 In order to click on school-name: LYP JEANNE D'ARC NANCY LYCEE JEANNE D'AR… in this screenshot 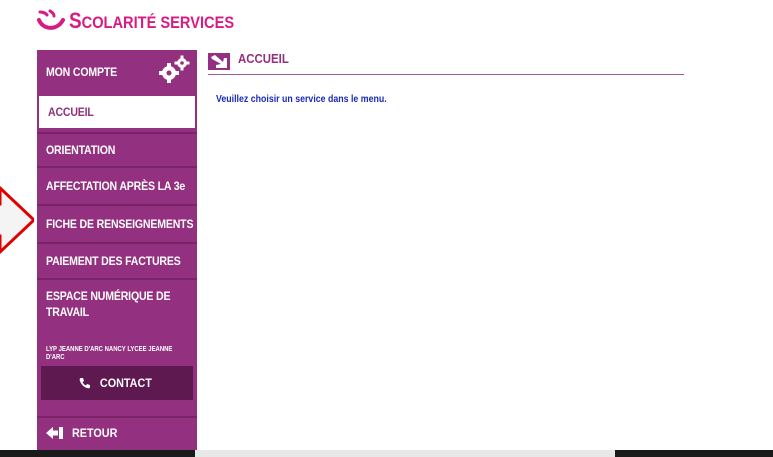, I will do `click(109, 353)`.